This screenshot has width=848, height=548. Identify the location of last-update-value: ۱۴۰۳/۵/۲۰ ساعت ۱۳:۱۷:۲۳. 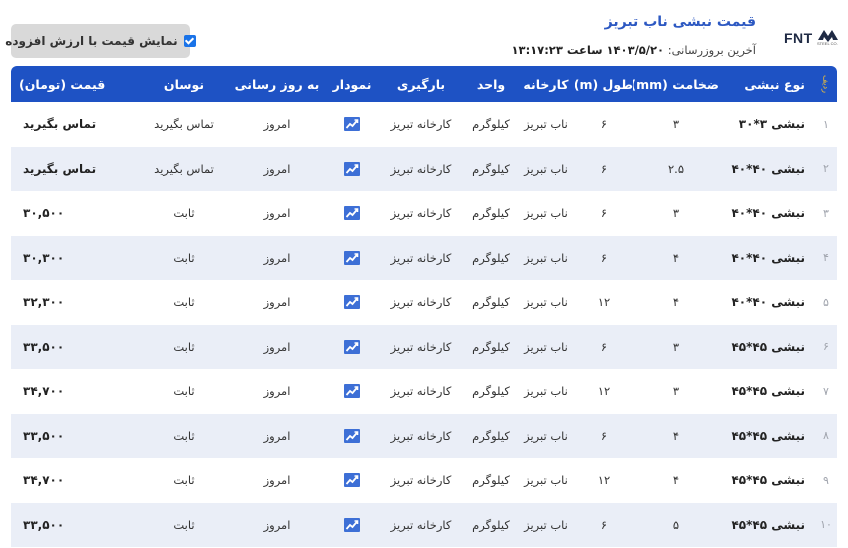
(588, 50).